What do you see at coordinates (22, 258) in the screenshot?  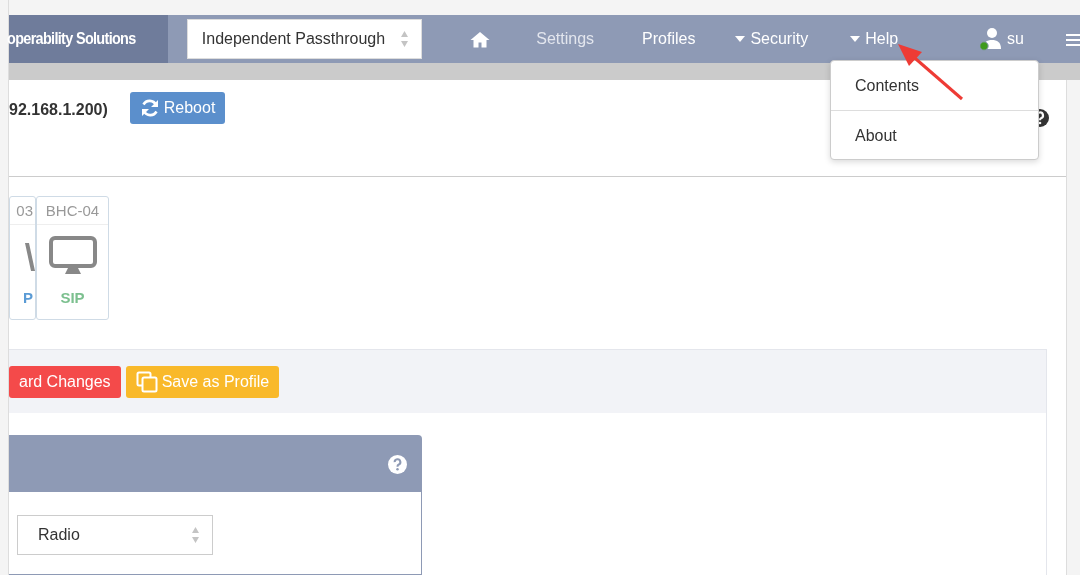 I see `device-tile: 03 P` at bounding box center [22, 258].